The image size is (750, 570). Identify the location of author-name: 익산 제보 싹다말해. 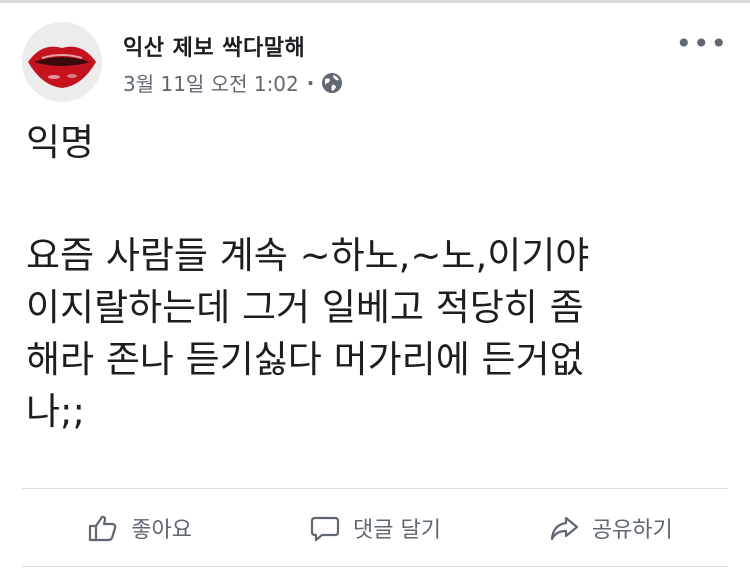
(214, 46).